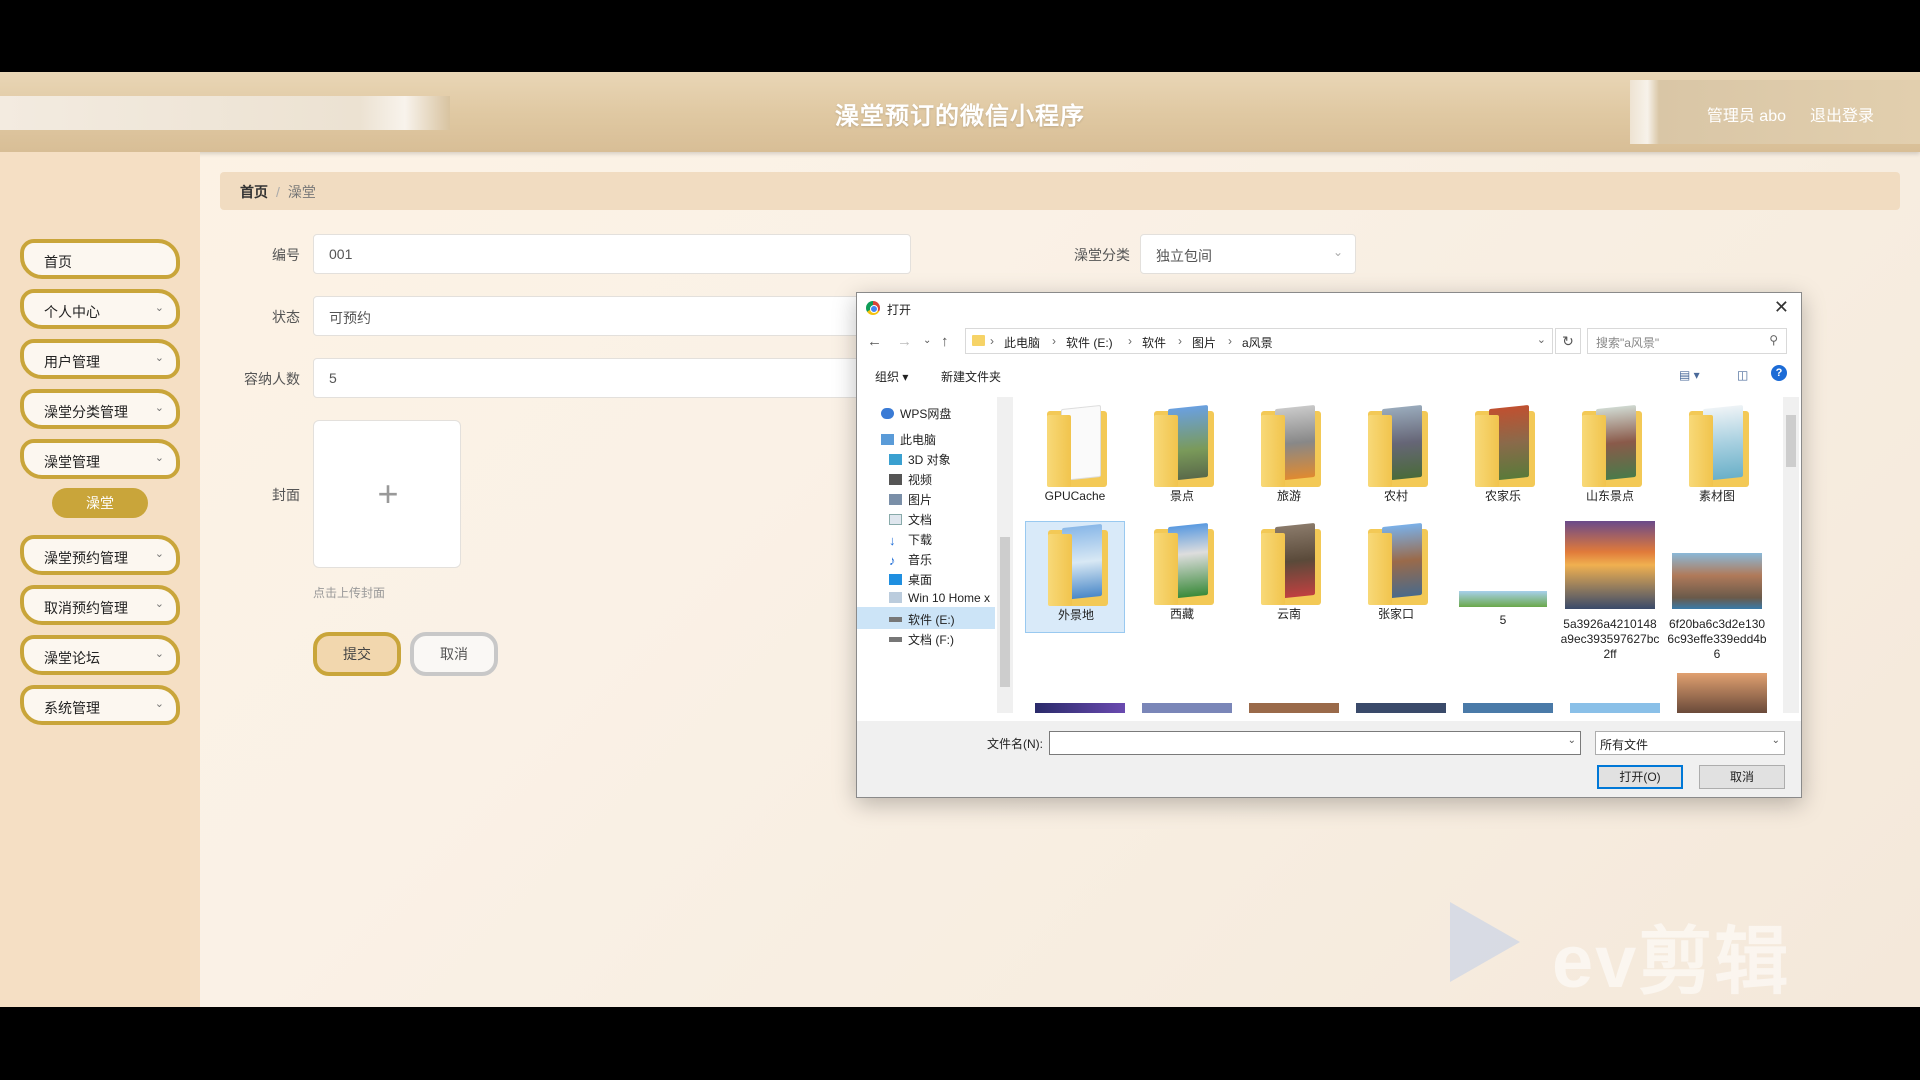  I want to click on capacity-label: 容纳人数, so click(272, 379).